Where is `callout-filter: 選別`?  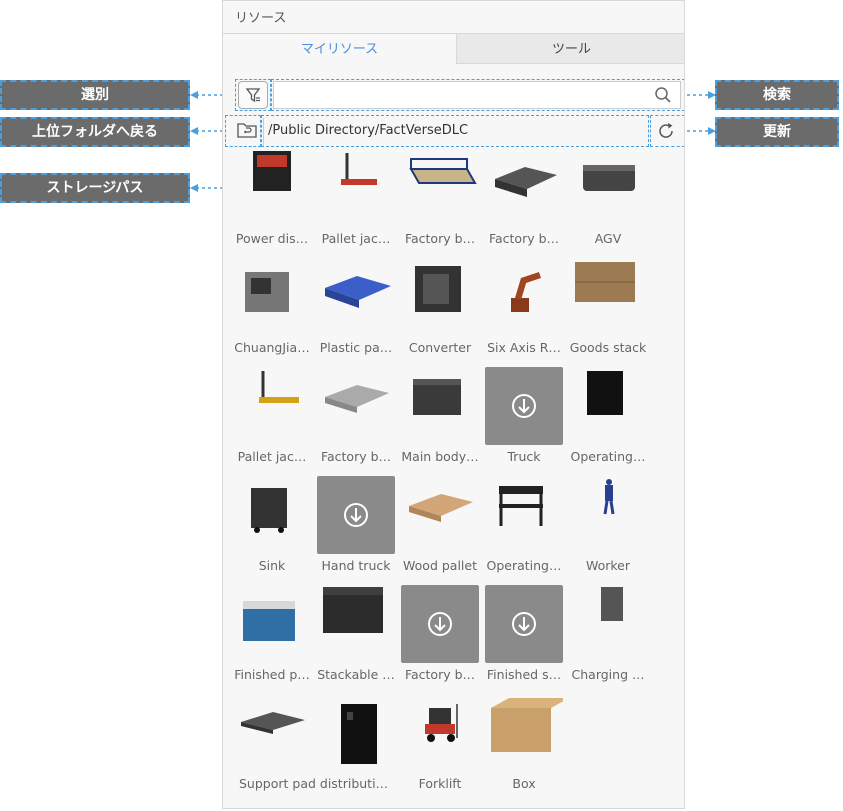 callout-filter: 選別 is located at coordinates (95, 95).